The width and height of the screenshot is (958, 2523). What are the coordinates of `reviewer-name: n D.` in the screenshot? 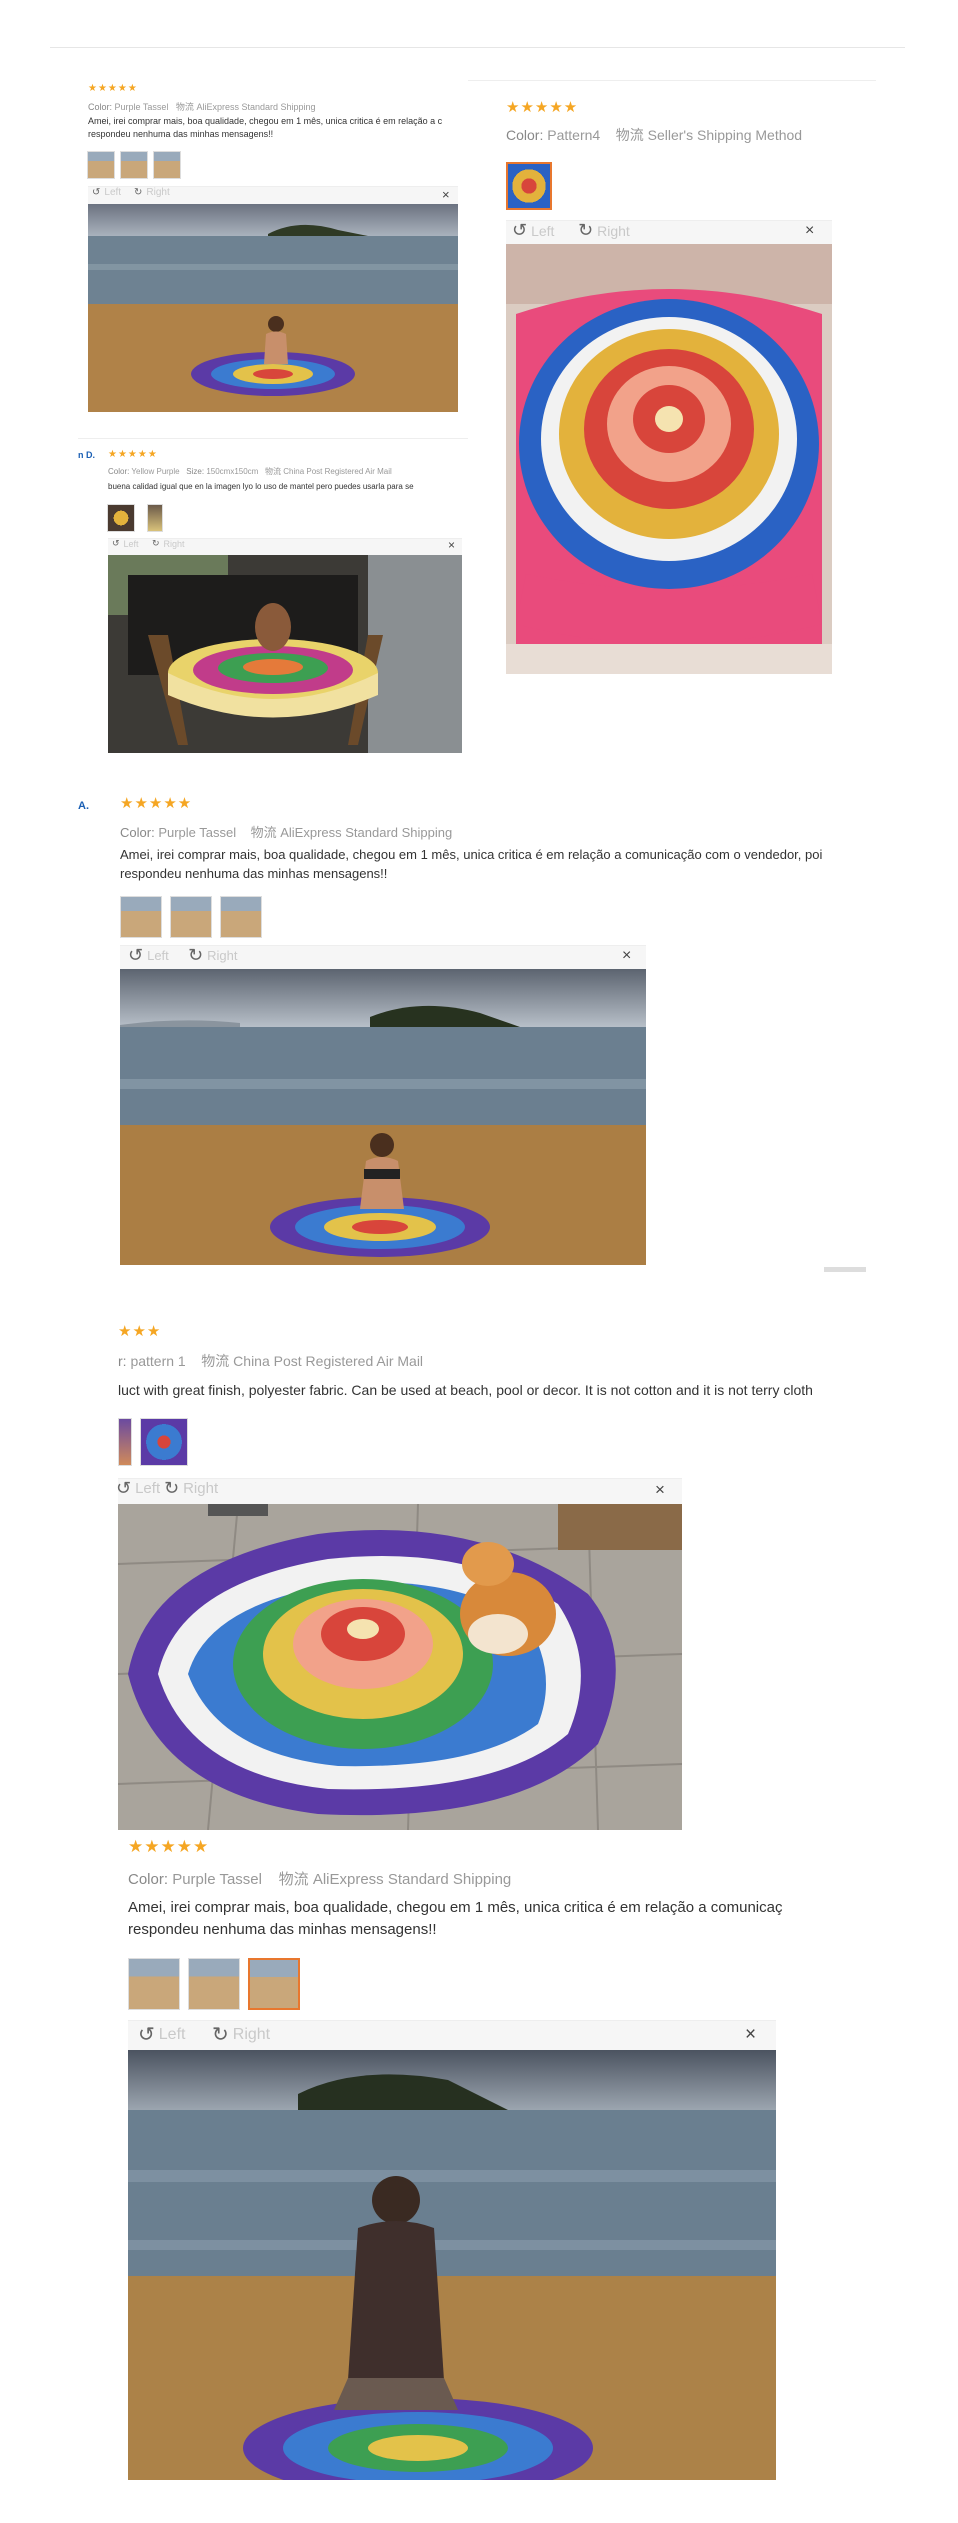 It's located at (86, 455).